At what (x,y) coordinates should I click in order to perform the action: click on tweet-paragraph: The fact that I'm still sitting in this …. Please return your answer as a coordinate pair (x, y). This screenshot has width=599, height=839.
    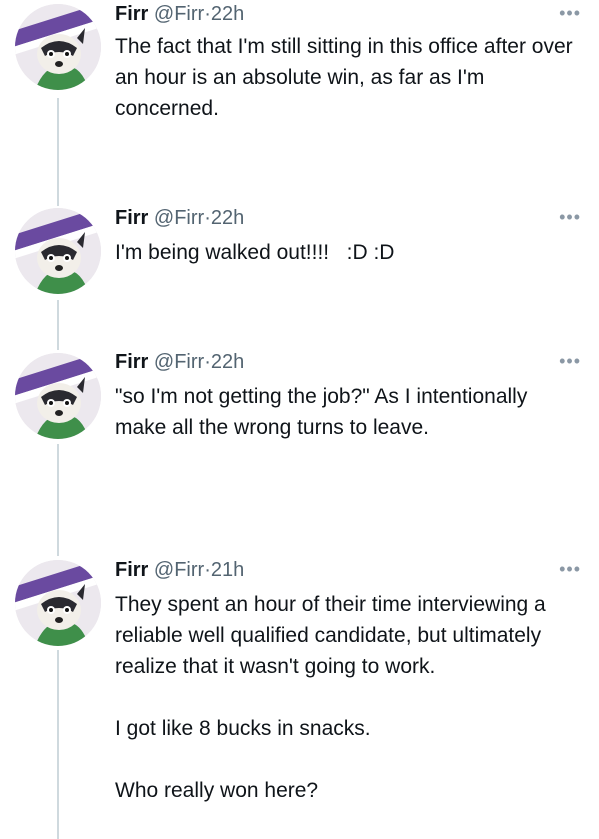
    Looking at the image, I should click on (347, 77).